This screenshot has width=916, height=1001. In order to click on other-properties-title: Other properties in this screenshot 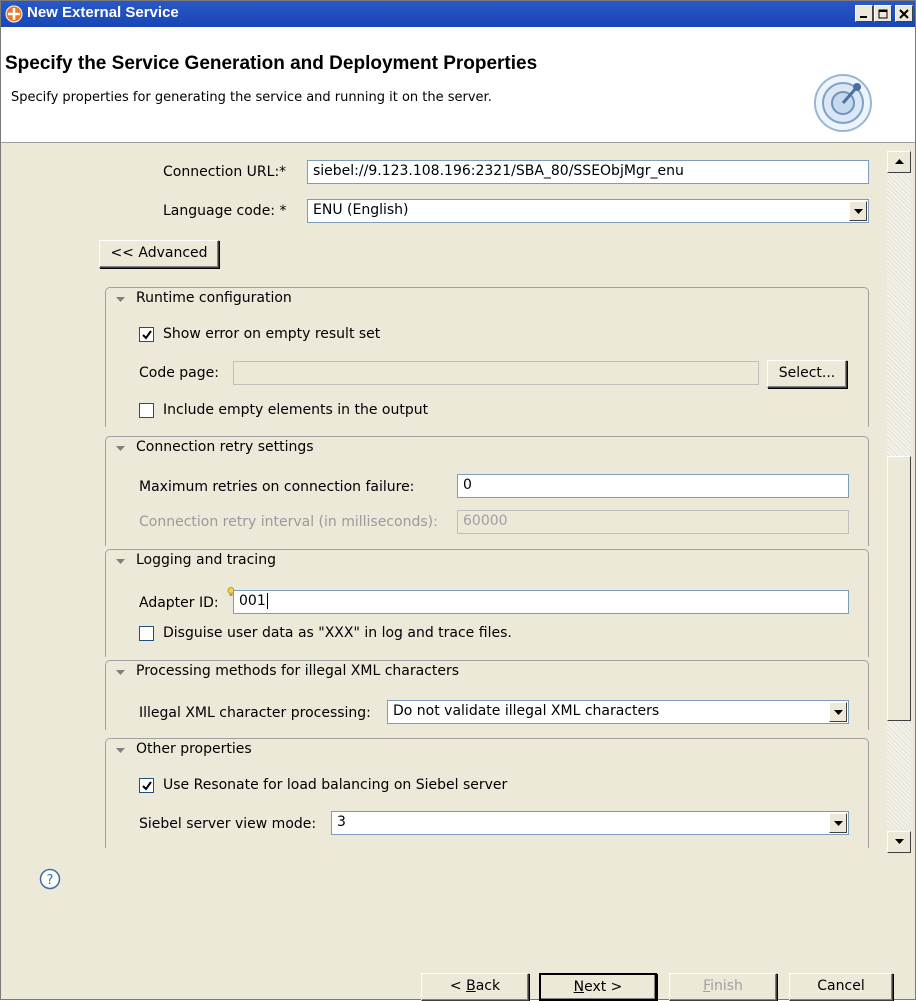, I will do `click(194, 749)`.